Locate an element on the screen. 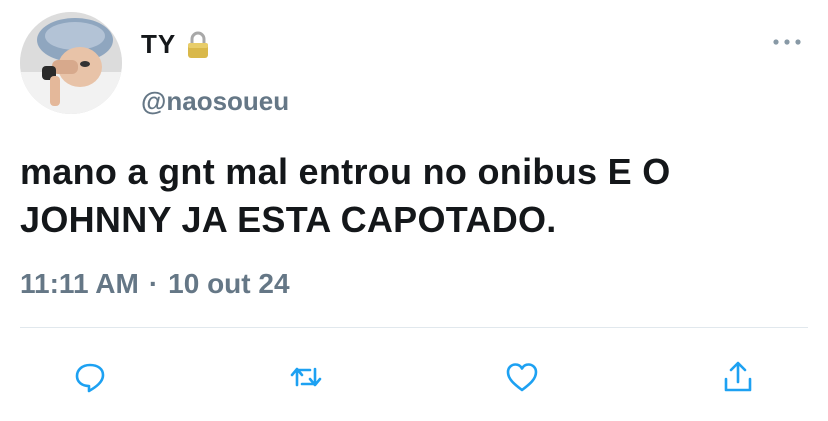 This screenshot has width=828, height=421. avatar is located at coordinates (71, 63).